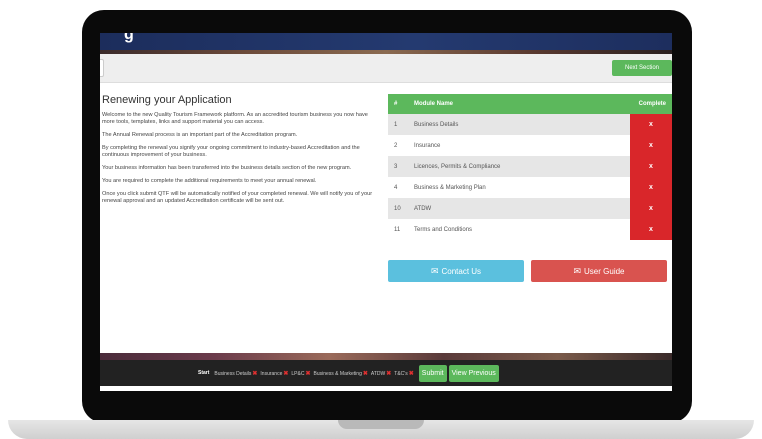 This screenshot has height=439, width=762. I want to click on step-atdw: ATDW✖, so click(381, 373).